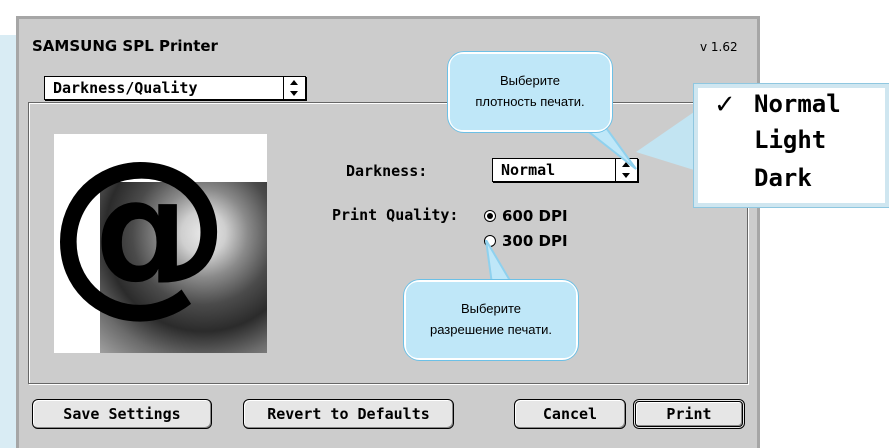 Image resolution: width=889 pixels, height=448 pixels. I want to click on resolution-callout-pointer, so click(499, 262).